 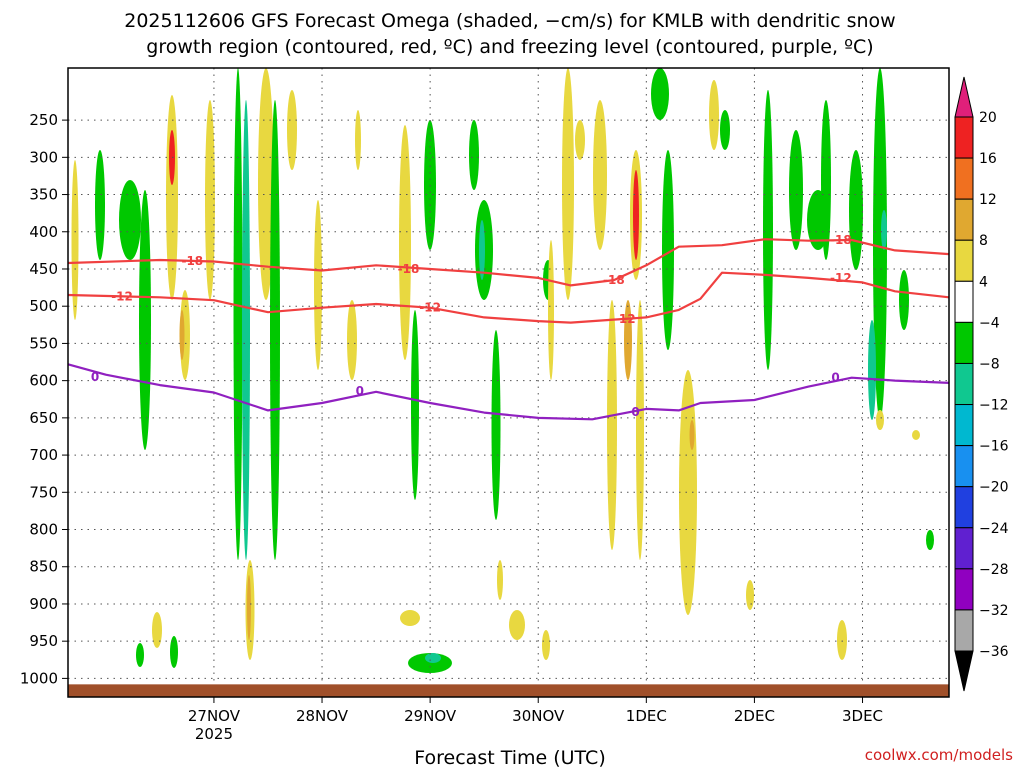 What do you see at coordinates (994, 529) in the screenshot?
I see `colorbar-label: −24` at bounding box center [994, 529].